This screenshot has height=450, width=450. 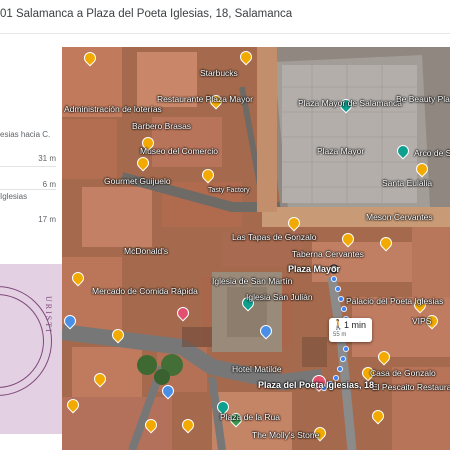 I want to click on walking-person-icon: 🚶, so click(x=338, y=325).